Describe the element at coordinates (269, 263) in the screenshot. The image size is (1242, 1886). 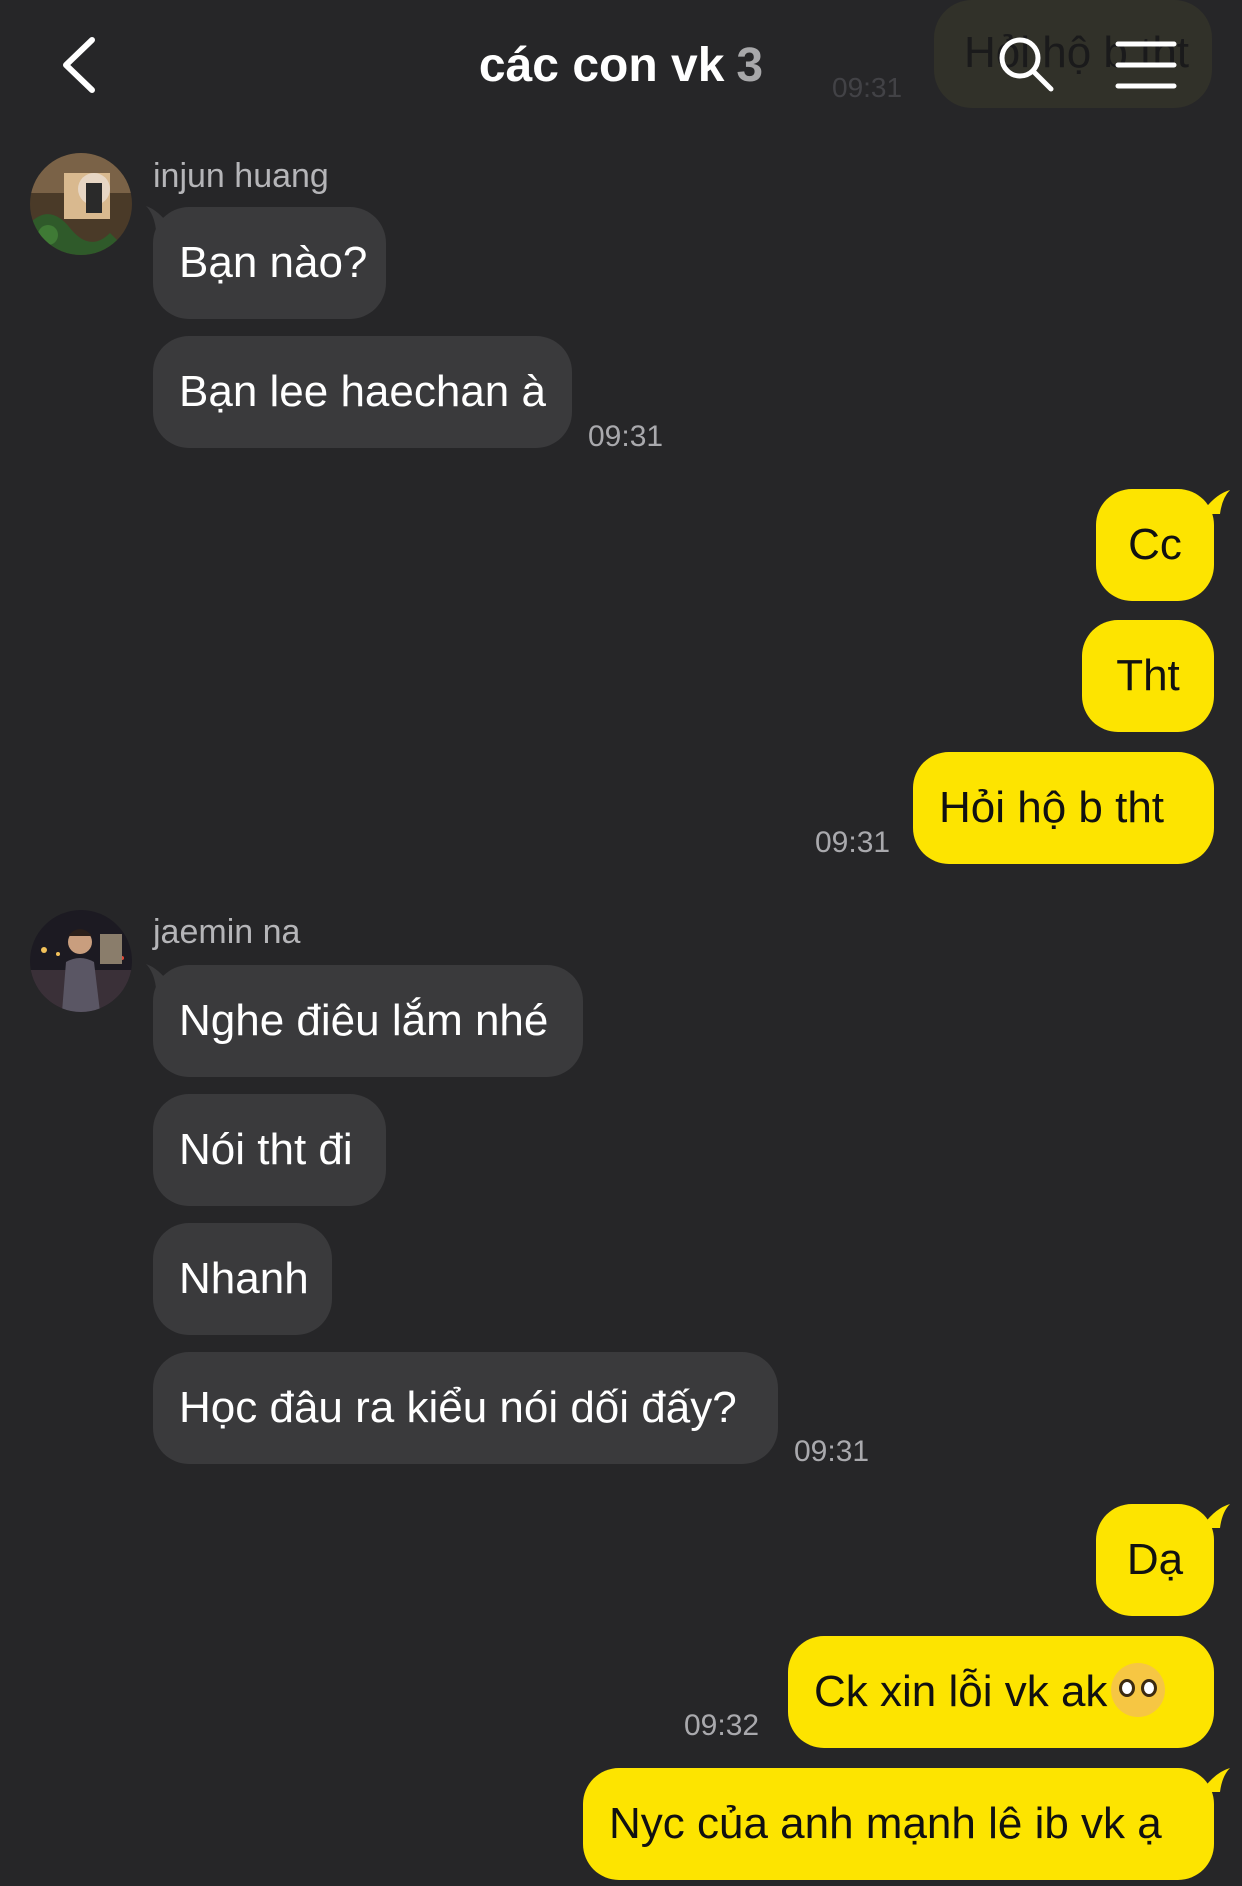
I see `incoming-message: Bạn nào?` at that location.